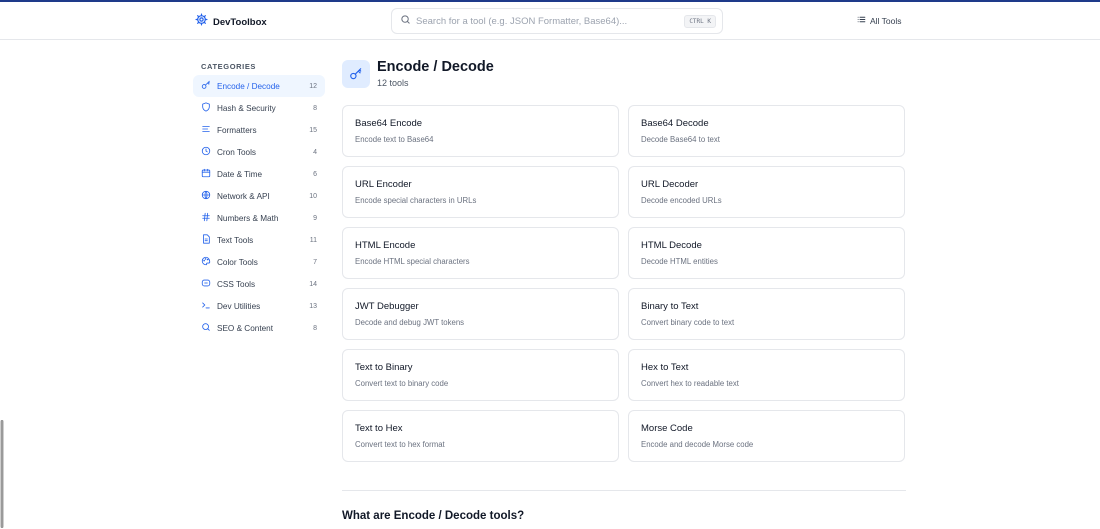 This screenshot has height=529, width=1100. What do you see at coordinates (679, 261) in the screenshot?
I see `tool-description: Decode HTML entities` at bounding box center [679, 261].